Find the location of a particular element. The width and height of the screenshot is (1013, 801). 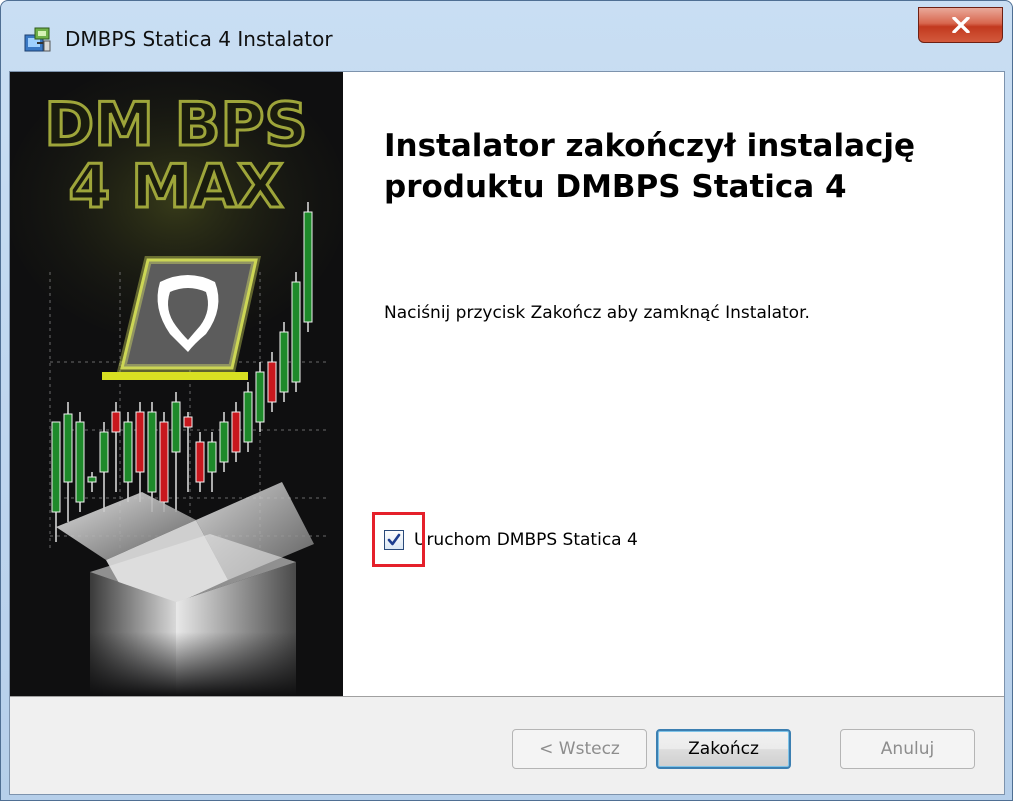

close-icon is located at coordinates (961, 25).